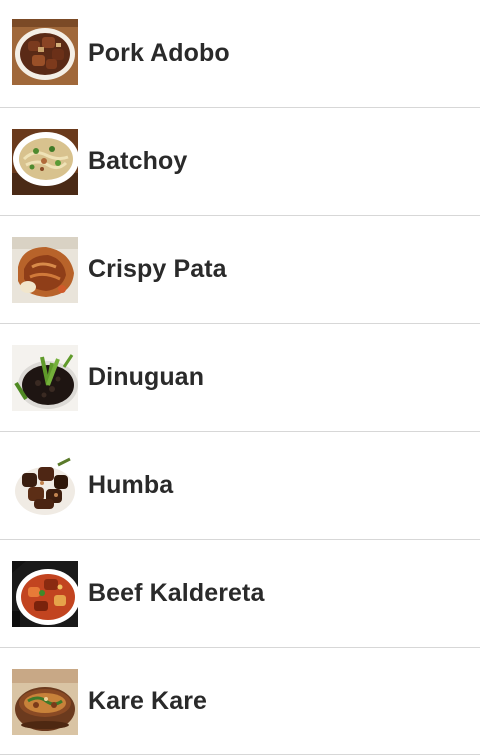 Image resolution: width=480 pixels, height=755 pixels. Describe the element at coordinates (240, 701) in the screenshot. I see `list-item-kare-kare: Kare Kare` at that location.